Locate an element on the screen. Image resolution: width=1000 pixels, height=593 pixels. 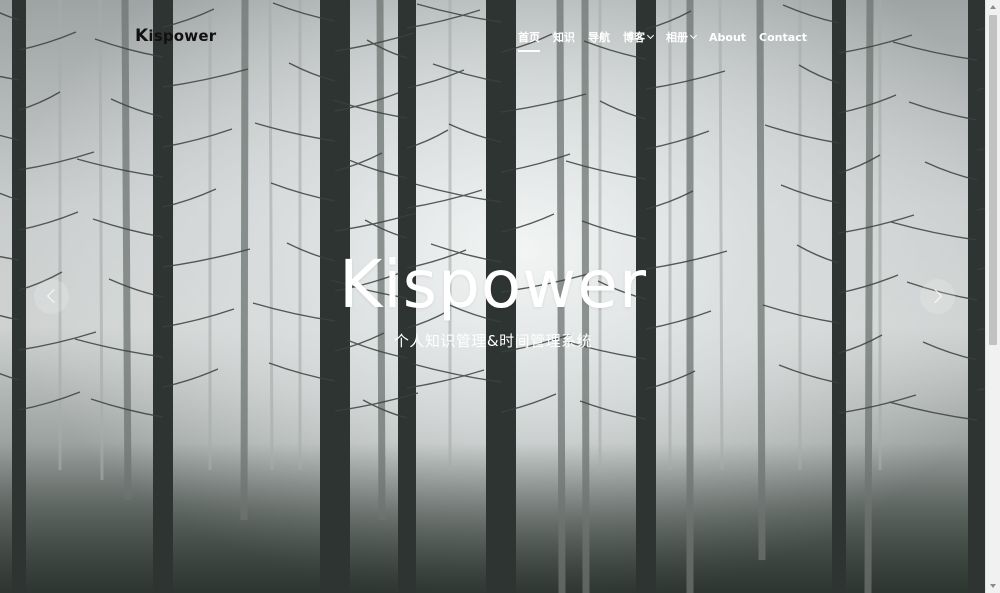
main-nav: 首页 知识 导航 博客 相册 About Contact is located at coordinates (669, 40).